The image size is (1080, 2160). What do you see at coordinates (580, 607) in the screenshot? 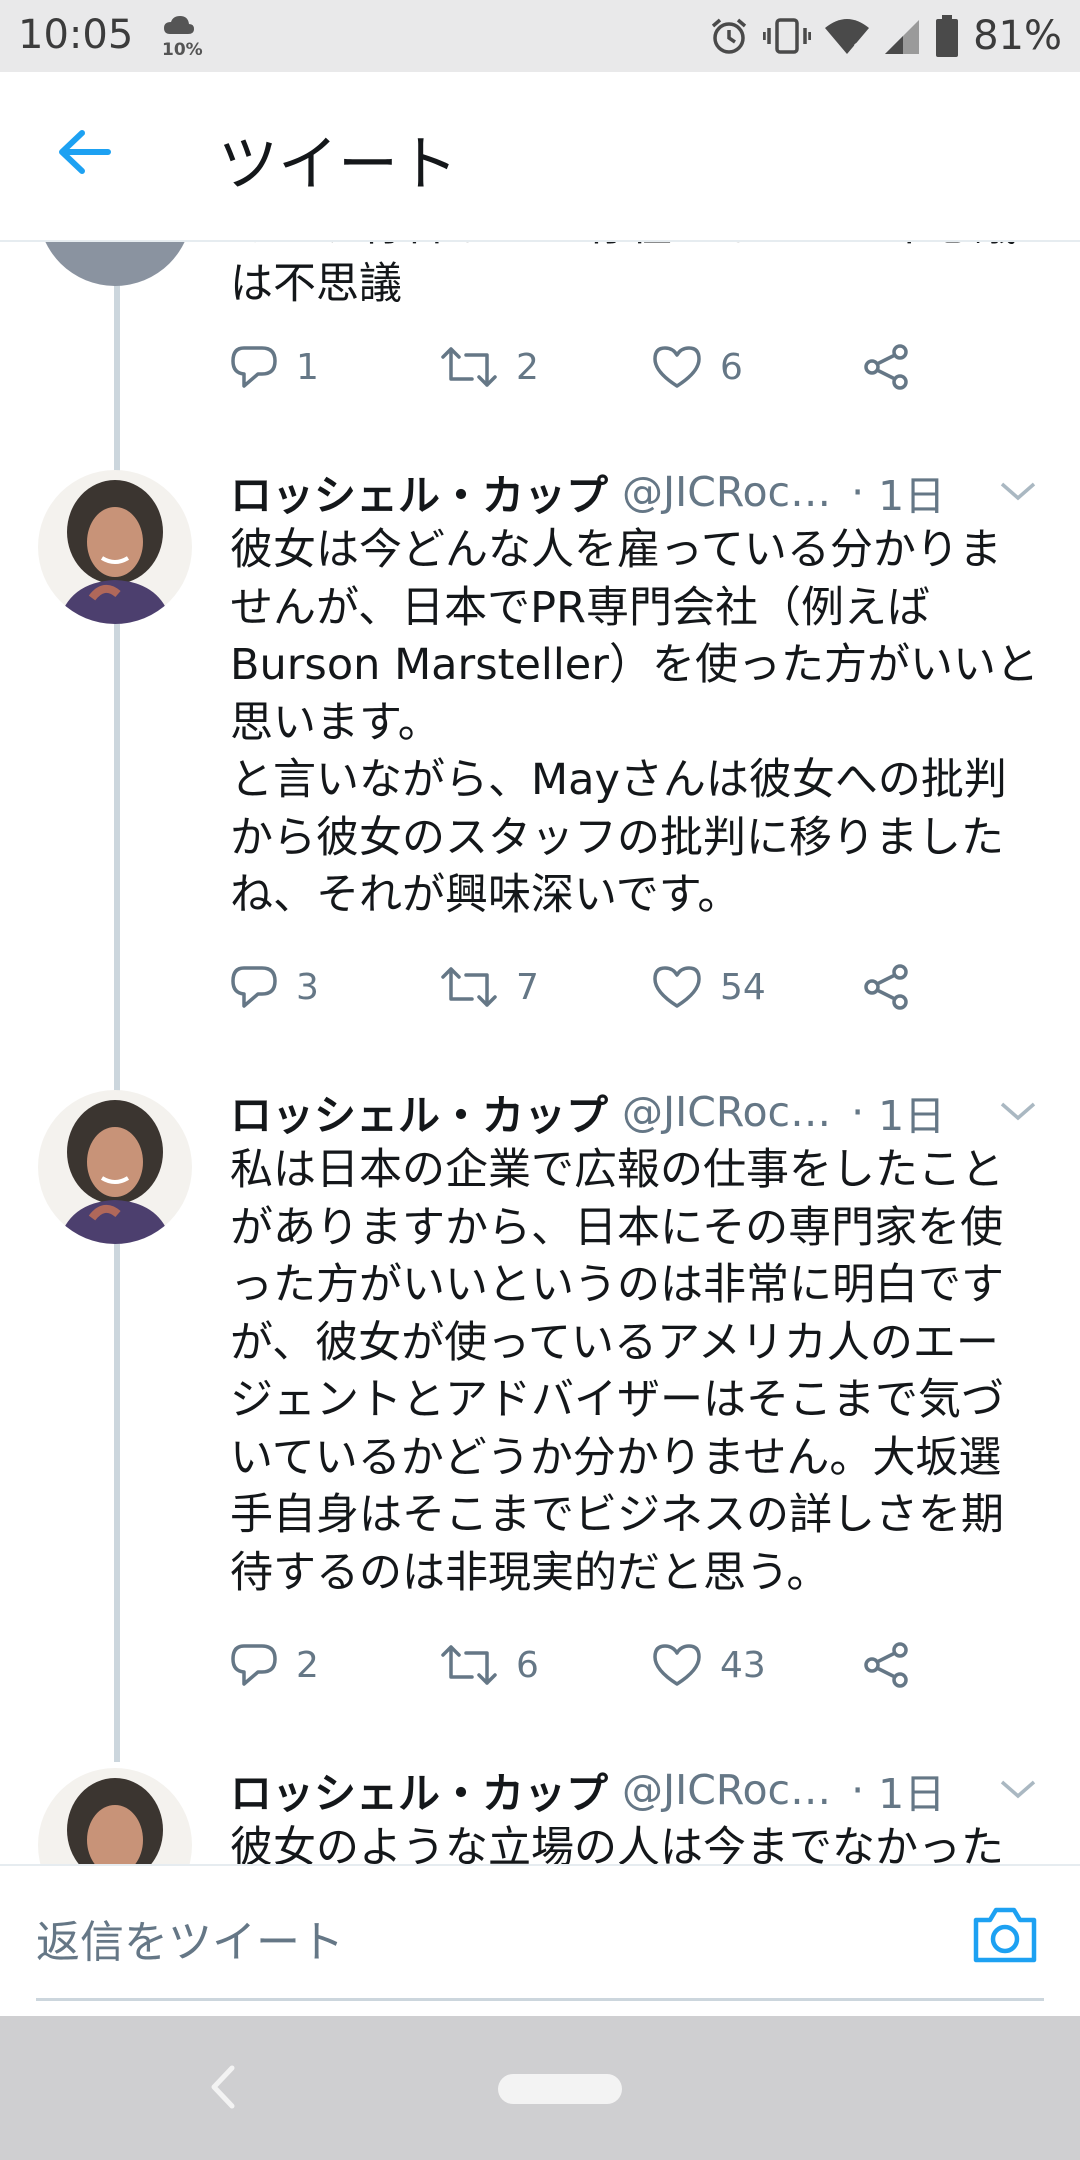
I see `tweet-text-line: せんが、日本でPR専門会社（例えば` at bounding box center [580, 607].